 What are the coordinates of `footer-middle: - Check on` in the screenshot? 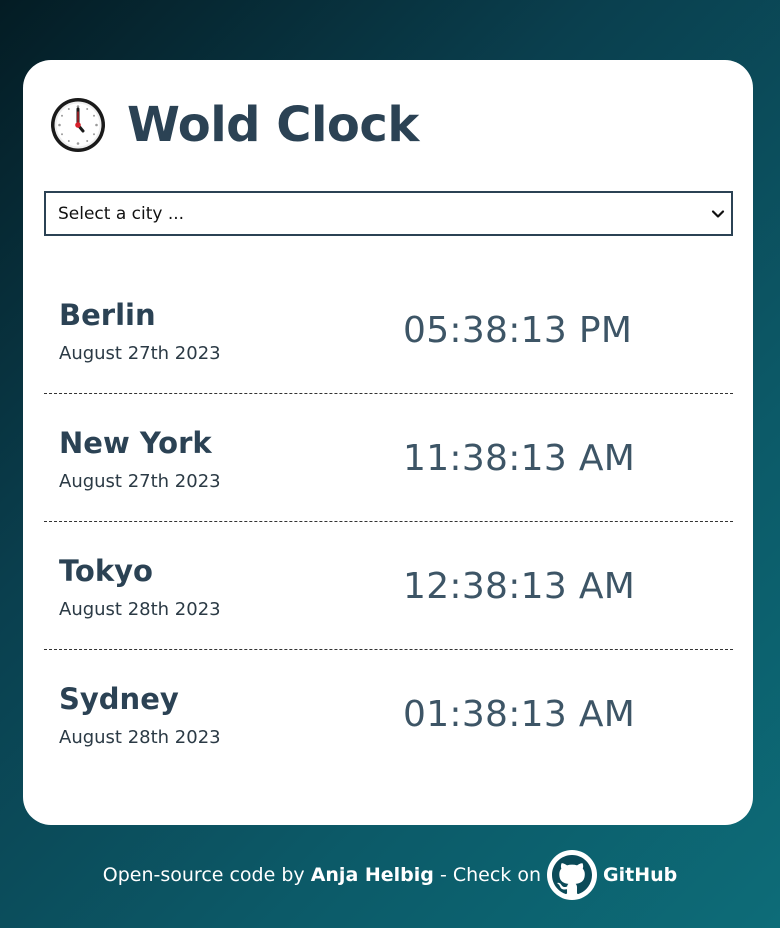 It's located at (490, 875).